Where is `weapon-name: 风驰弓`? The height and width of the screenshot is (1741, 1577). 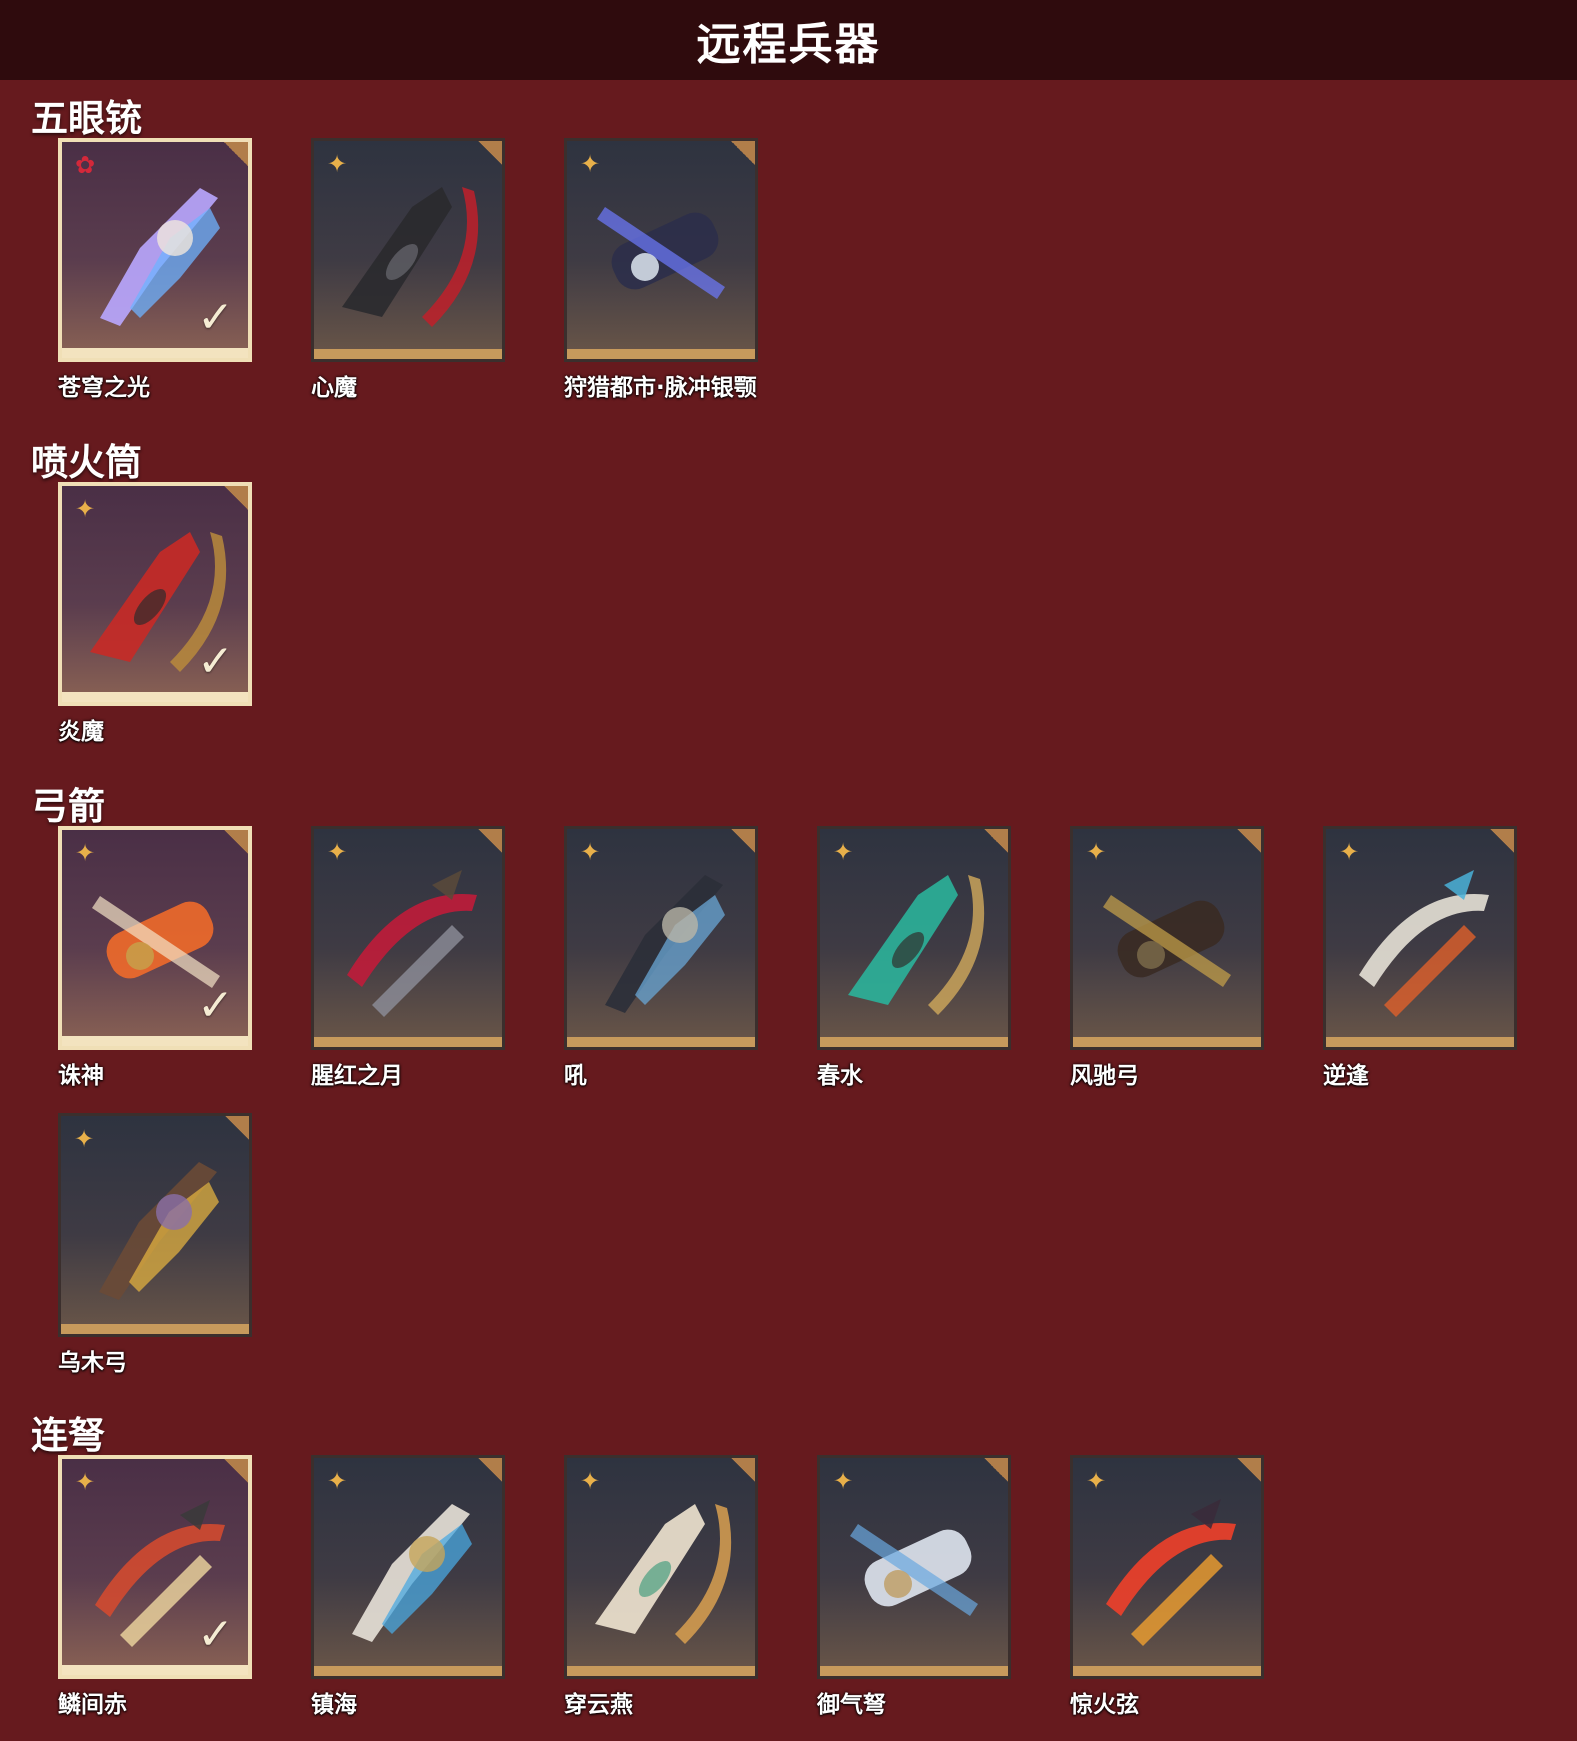
weapon-name: 风驰弓 is located at coordinates (1104, 1076).